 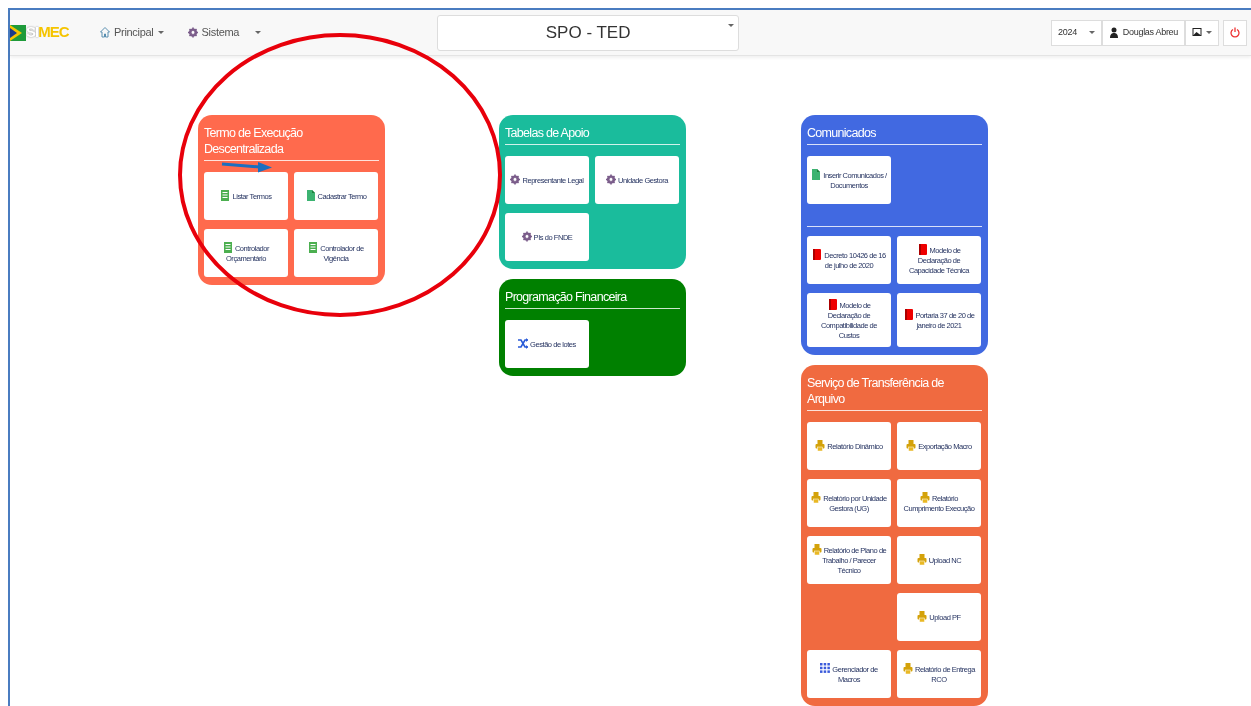 I want to click on panel-title: Termo de Execução Descentralizada, so click(x=291, y=141).